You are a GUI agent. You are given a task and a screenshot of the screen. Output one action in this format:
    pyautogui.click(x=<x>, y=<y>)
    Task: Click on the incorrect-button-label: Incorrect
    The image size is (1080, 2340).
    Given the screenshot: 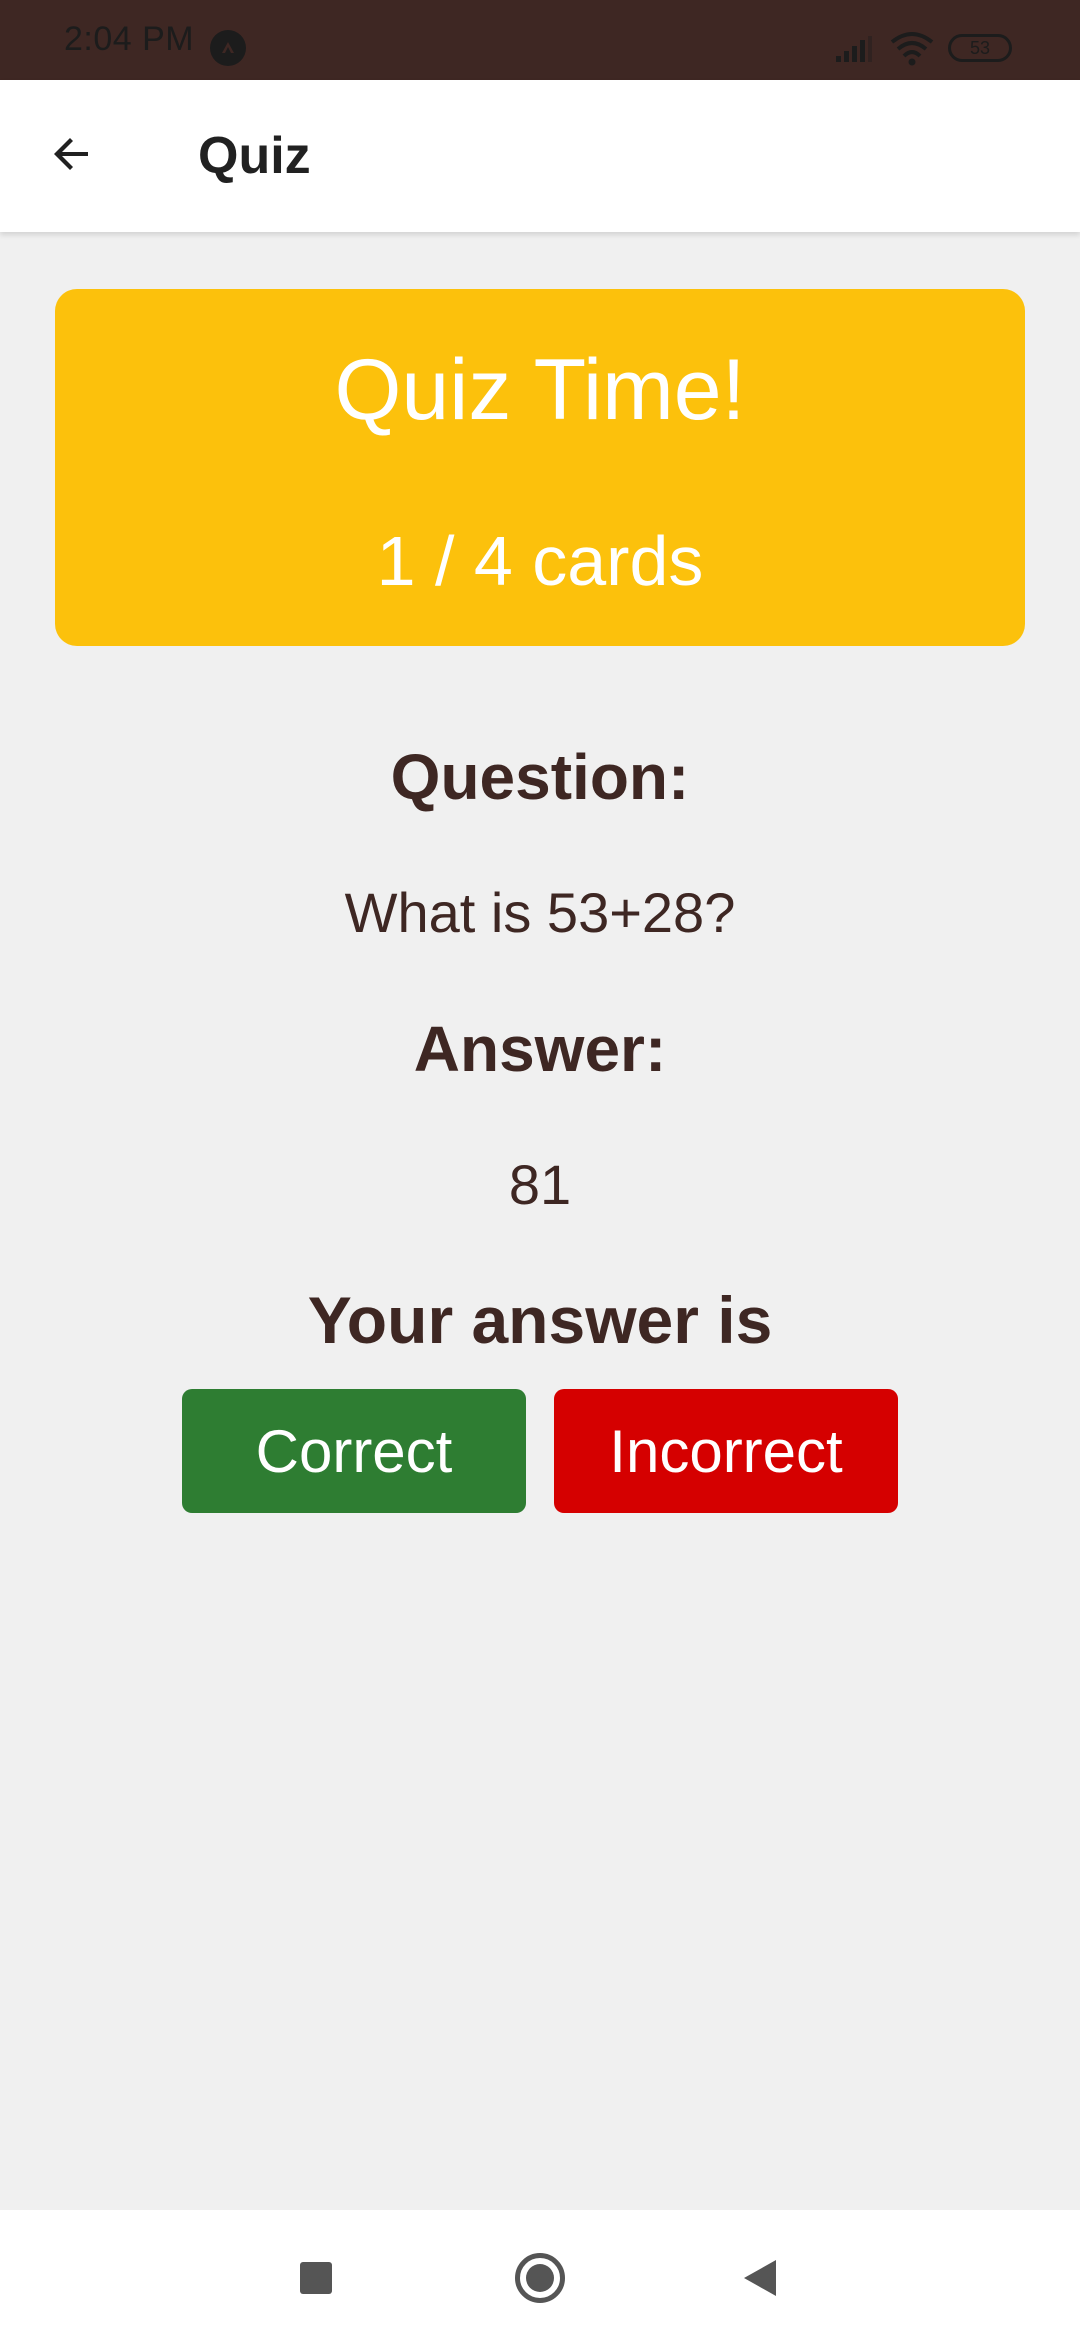 What is the action you would take?
    pyautogui.click(x=726, y=1451)
    